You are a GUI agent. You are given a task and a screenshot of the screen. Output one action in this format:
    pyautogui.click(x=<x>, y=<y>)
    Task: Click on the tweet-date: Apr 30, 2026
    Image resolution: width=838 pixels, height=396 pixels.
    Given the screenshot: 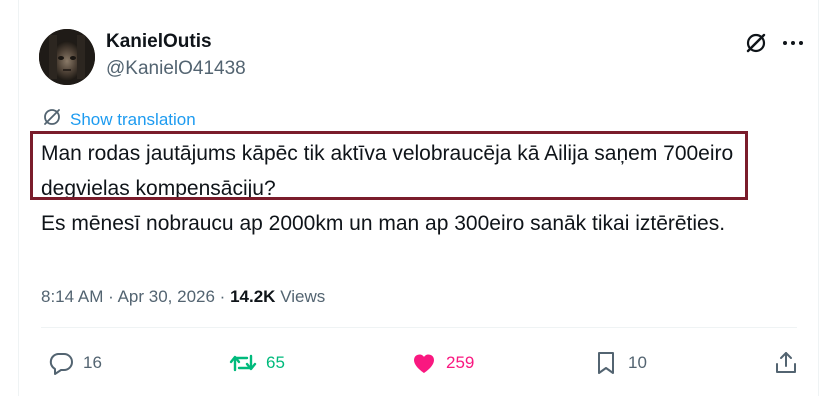 What is the action you would take?
    pyautogui.click(x=166, y=296)
    